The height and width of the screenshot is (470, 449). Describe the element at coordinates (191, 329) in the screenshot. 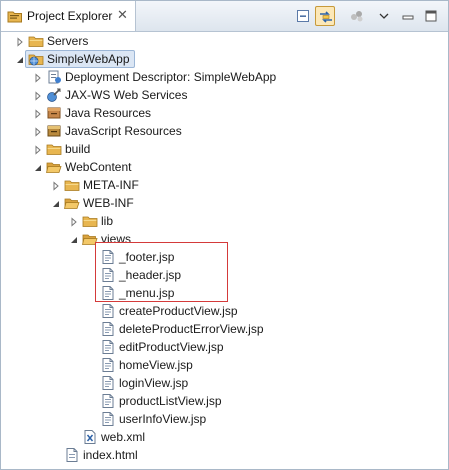

I see `tree-item-label: deleteProductErrorView.jsp` at that location.